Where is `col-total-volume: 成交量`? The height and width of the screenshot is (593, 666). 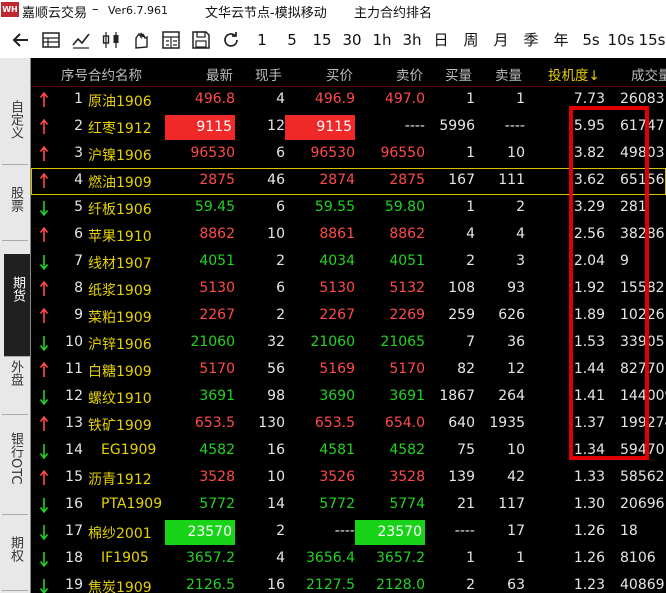 col-total-volume: 成交量 is located at coordinates (648, 74).